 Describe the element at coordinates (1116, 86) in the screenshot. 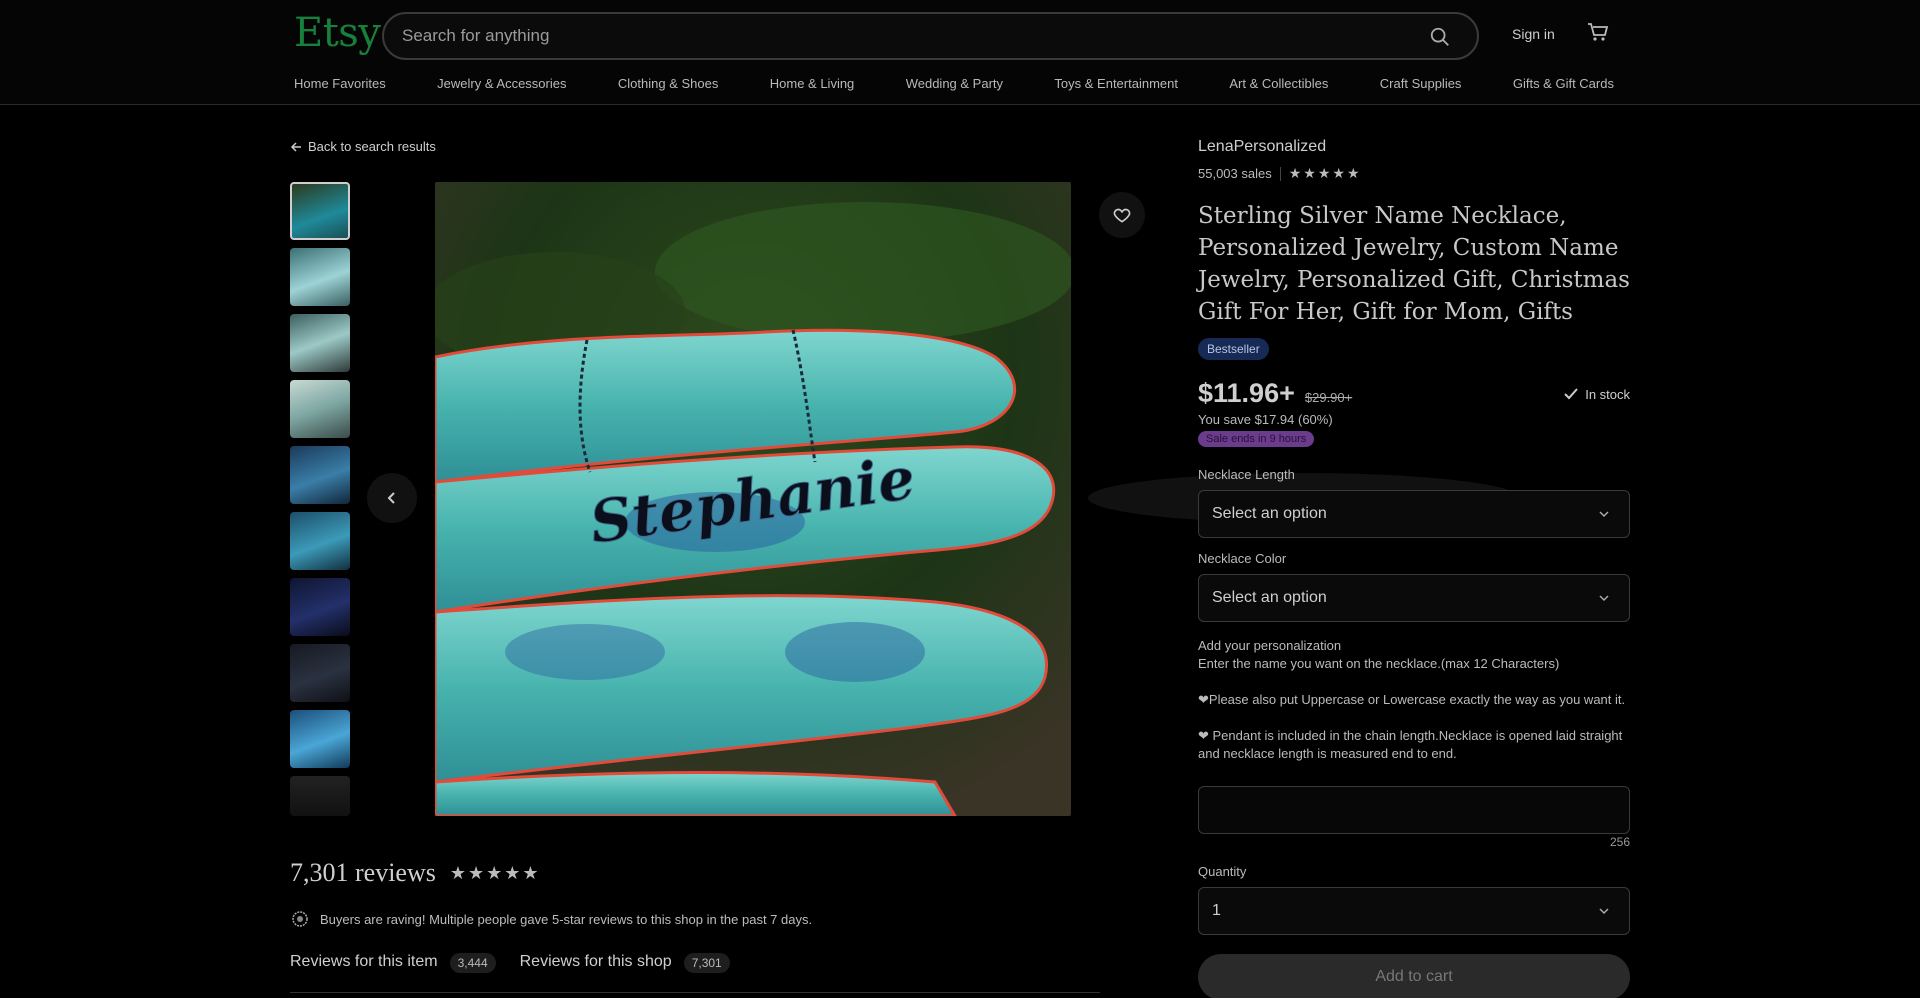

I see `nav-toys: Toys & Entertainment` at that location.